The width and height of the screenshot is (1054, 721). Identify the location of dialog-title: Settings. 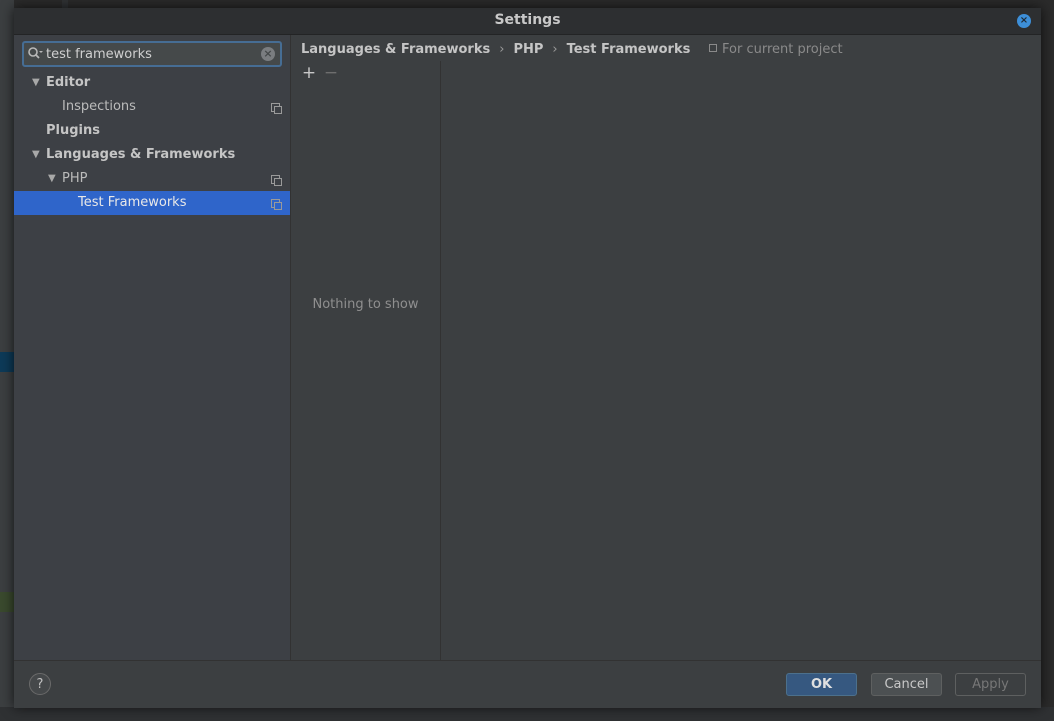
(527, 20).